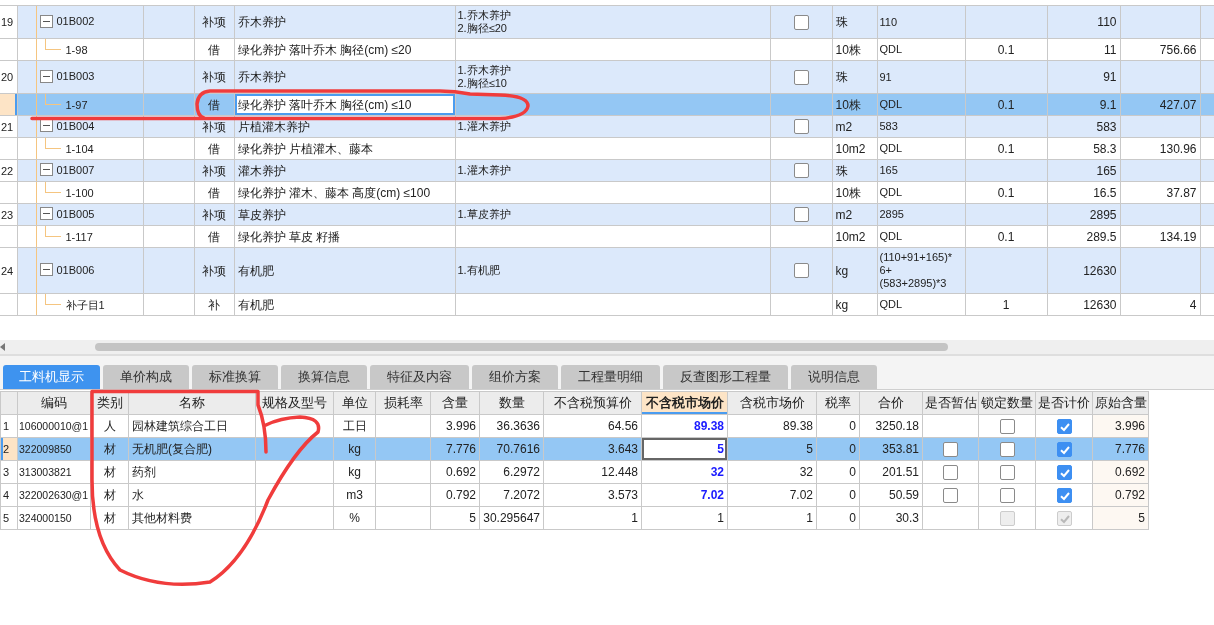 The width and height of the screenshot is (1214, 625). Describe the element at coordinates (85, 304) in the screenshot. I see `item-code: 补子目1` at that location.